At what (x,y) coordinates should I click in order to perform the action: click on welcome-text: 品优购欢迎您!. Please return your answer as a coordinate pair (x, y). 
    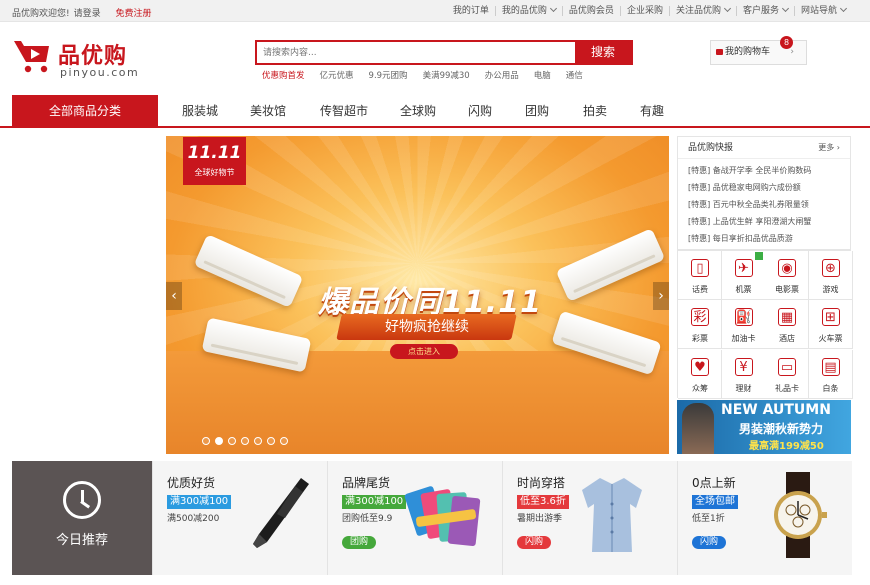
    Looking at the image, I should click on (41, 14).